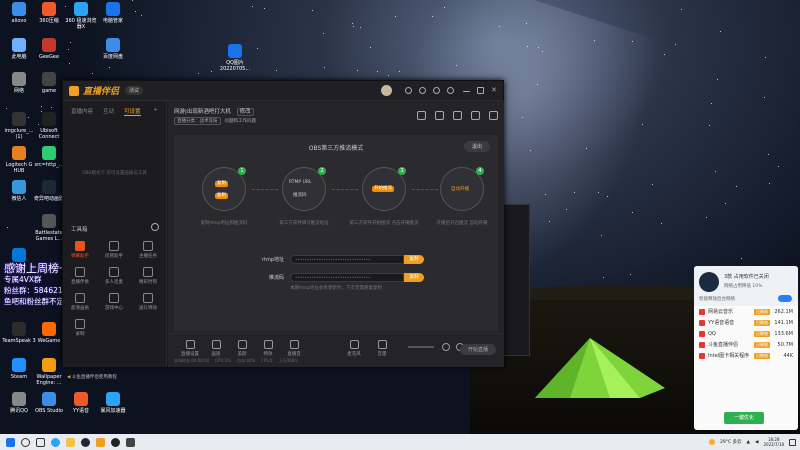 Image resolution: width=800 pixels, height=450 pixels. What do you see at coordinates (19, 191) in the screenshot?
I see `desktop-icon: 微信人` at bounding box center [19, 191].